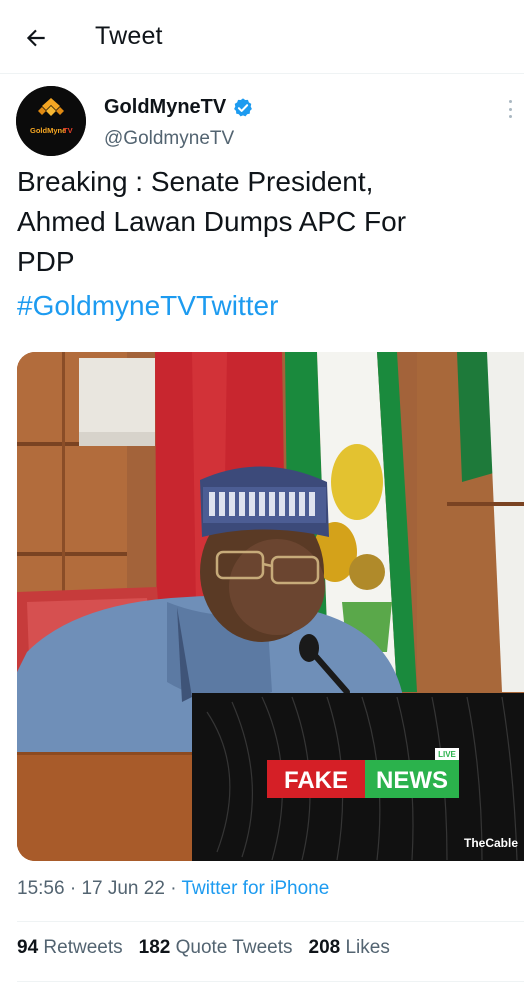 The height and width of the screenshot is (989, 524). I want to click on retweets-label: Retweets, so click(83, 947).